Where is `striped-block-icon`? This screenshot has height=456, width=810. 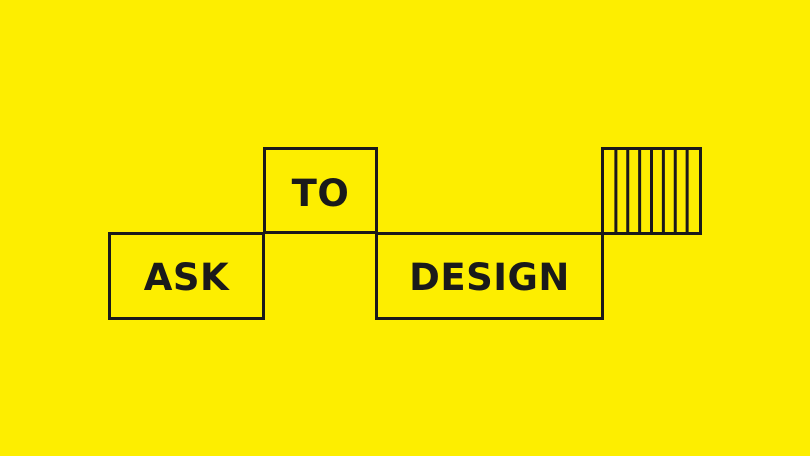 striped-block-icon is located at coordinates (651, 191).